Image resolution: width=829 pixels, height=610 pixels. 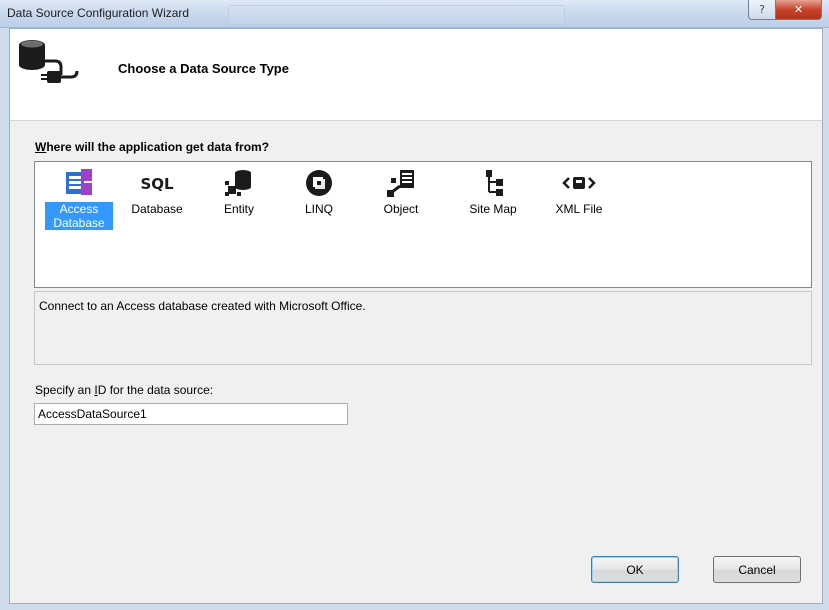 I want to click on source-item-linq: LINQ, so click(x=319, y=203).